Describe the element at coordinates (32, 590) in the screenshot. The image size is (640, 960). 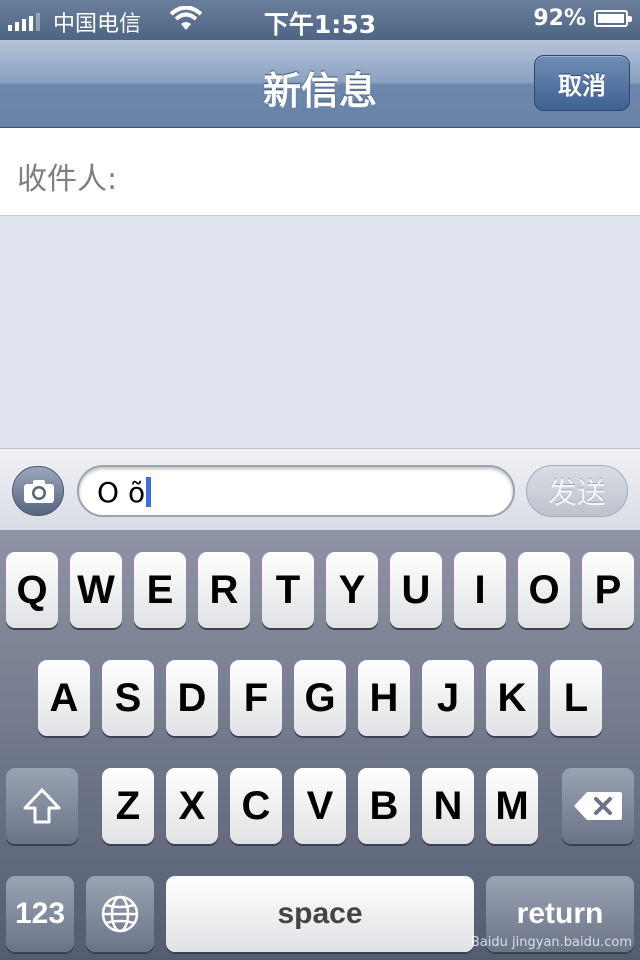
I see `key-q: Q` at that location.